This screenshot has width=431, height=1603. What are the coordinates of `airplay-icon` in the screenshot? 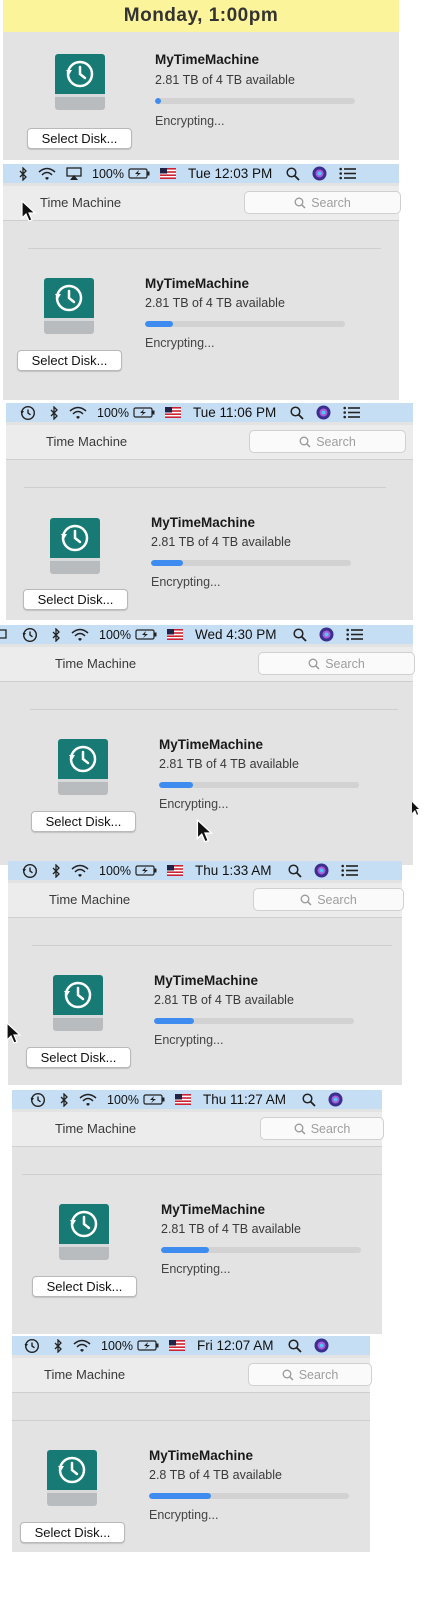 It's located at (74, 173).